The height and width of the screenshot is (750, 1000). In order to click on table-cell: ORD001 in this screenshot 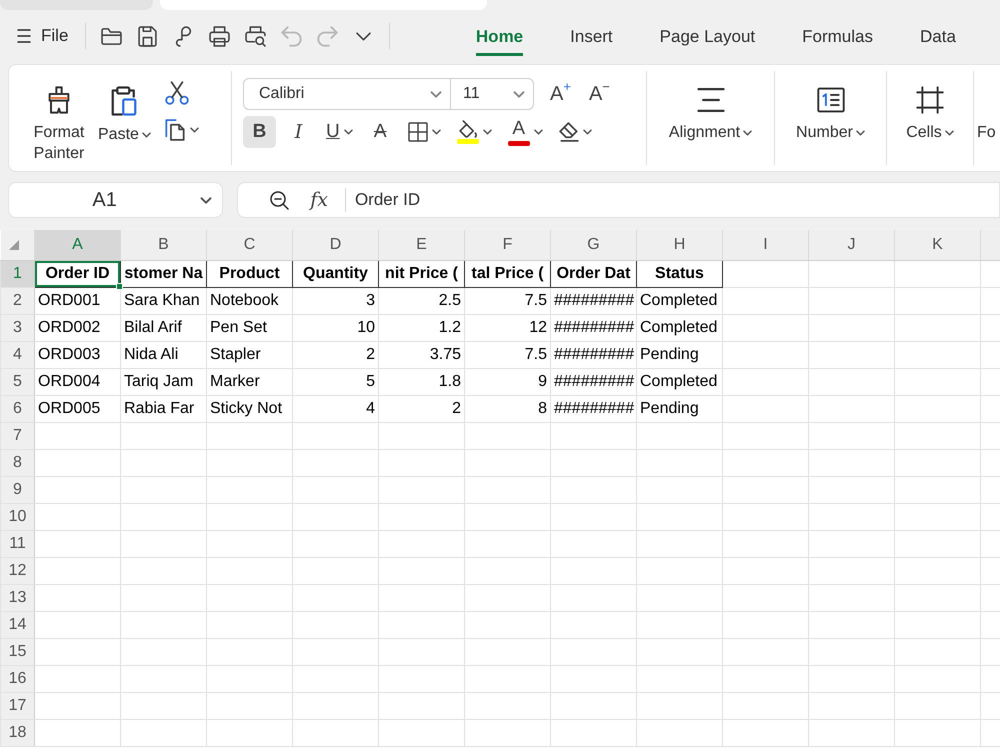, I will do `click(77, 300)`.